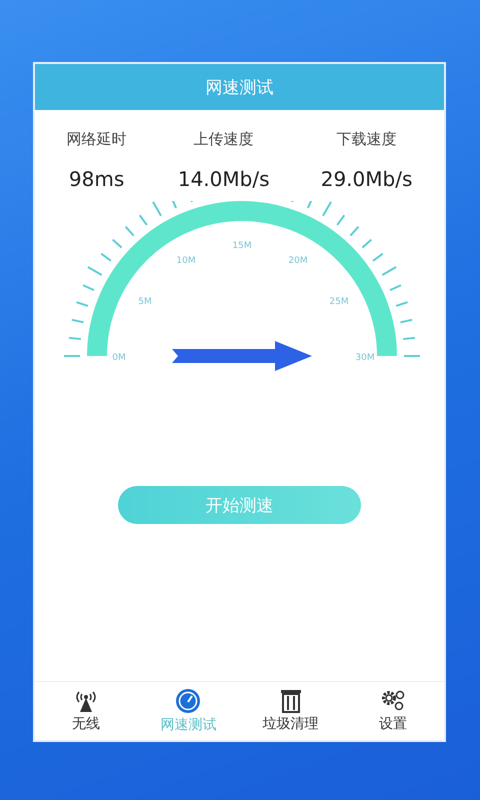  Describe the element at coordinates (365, 358) in the screenshot. I see `scale-label: 30M` at that location.